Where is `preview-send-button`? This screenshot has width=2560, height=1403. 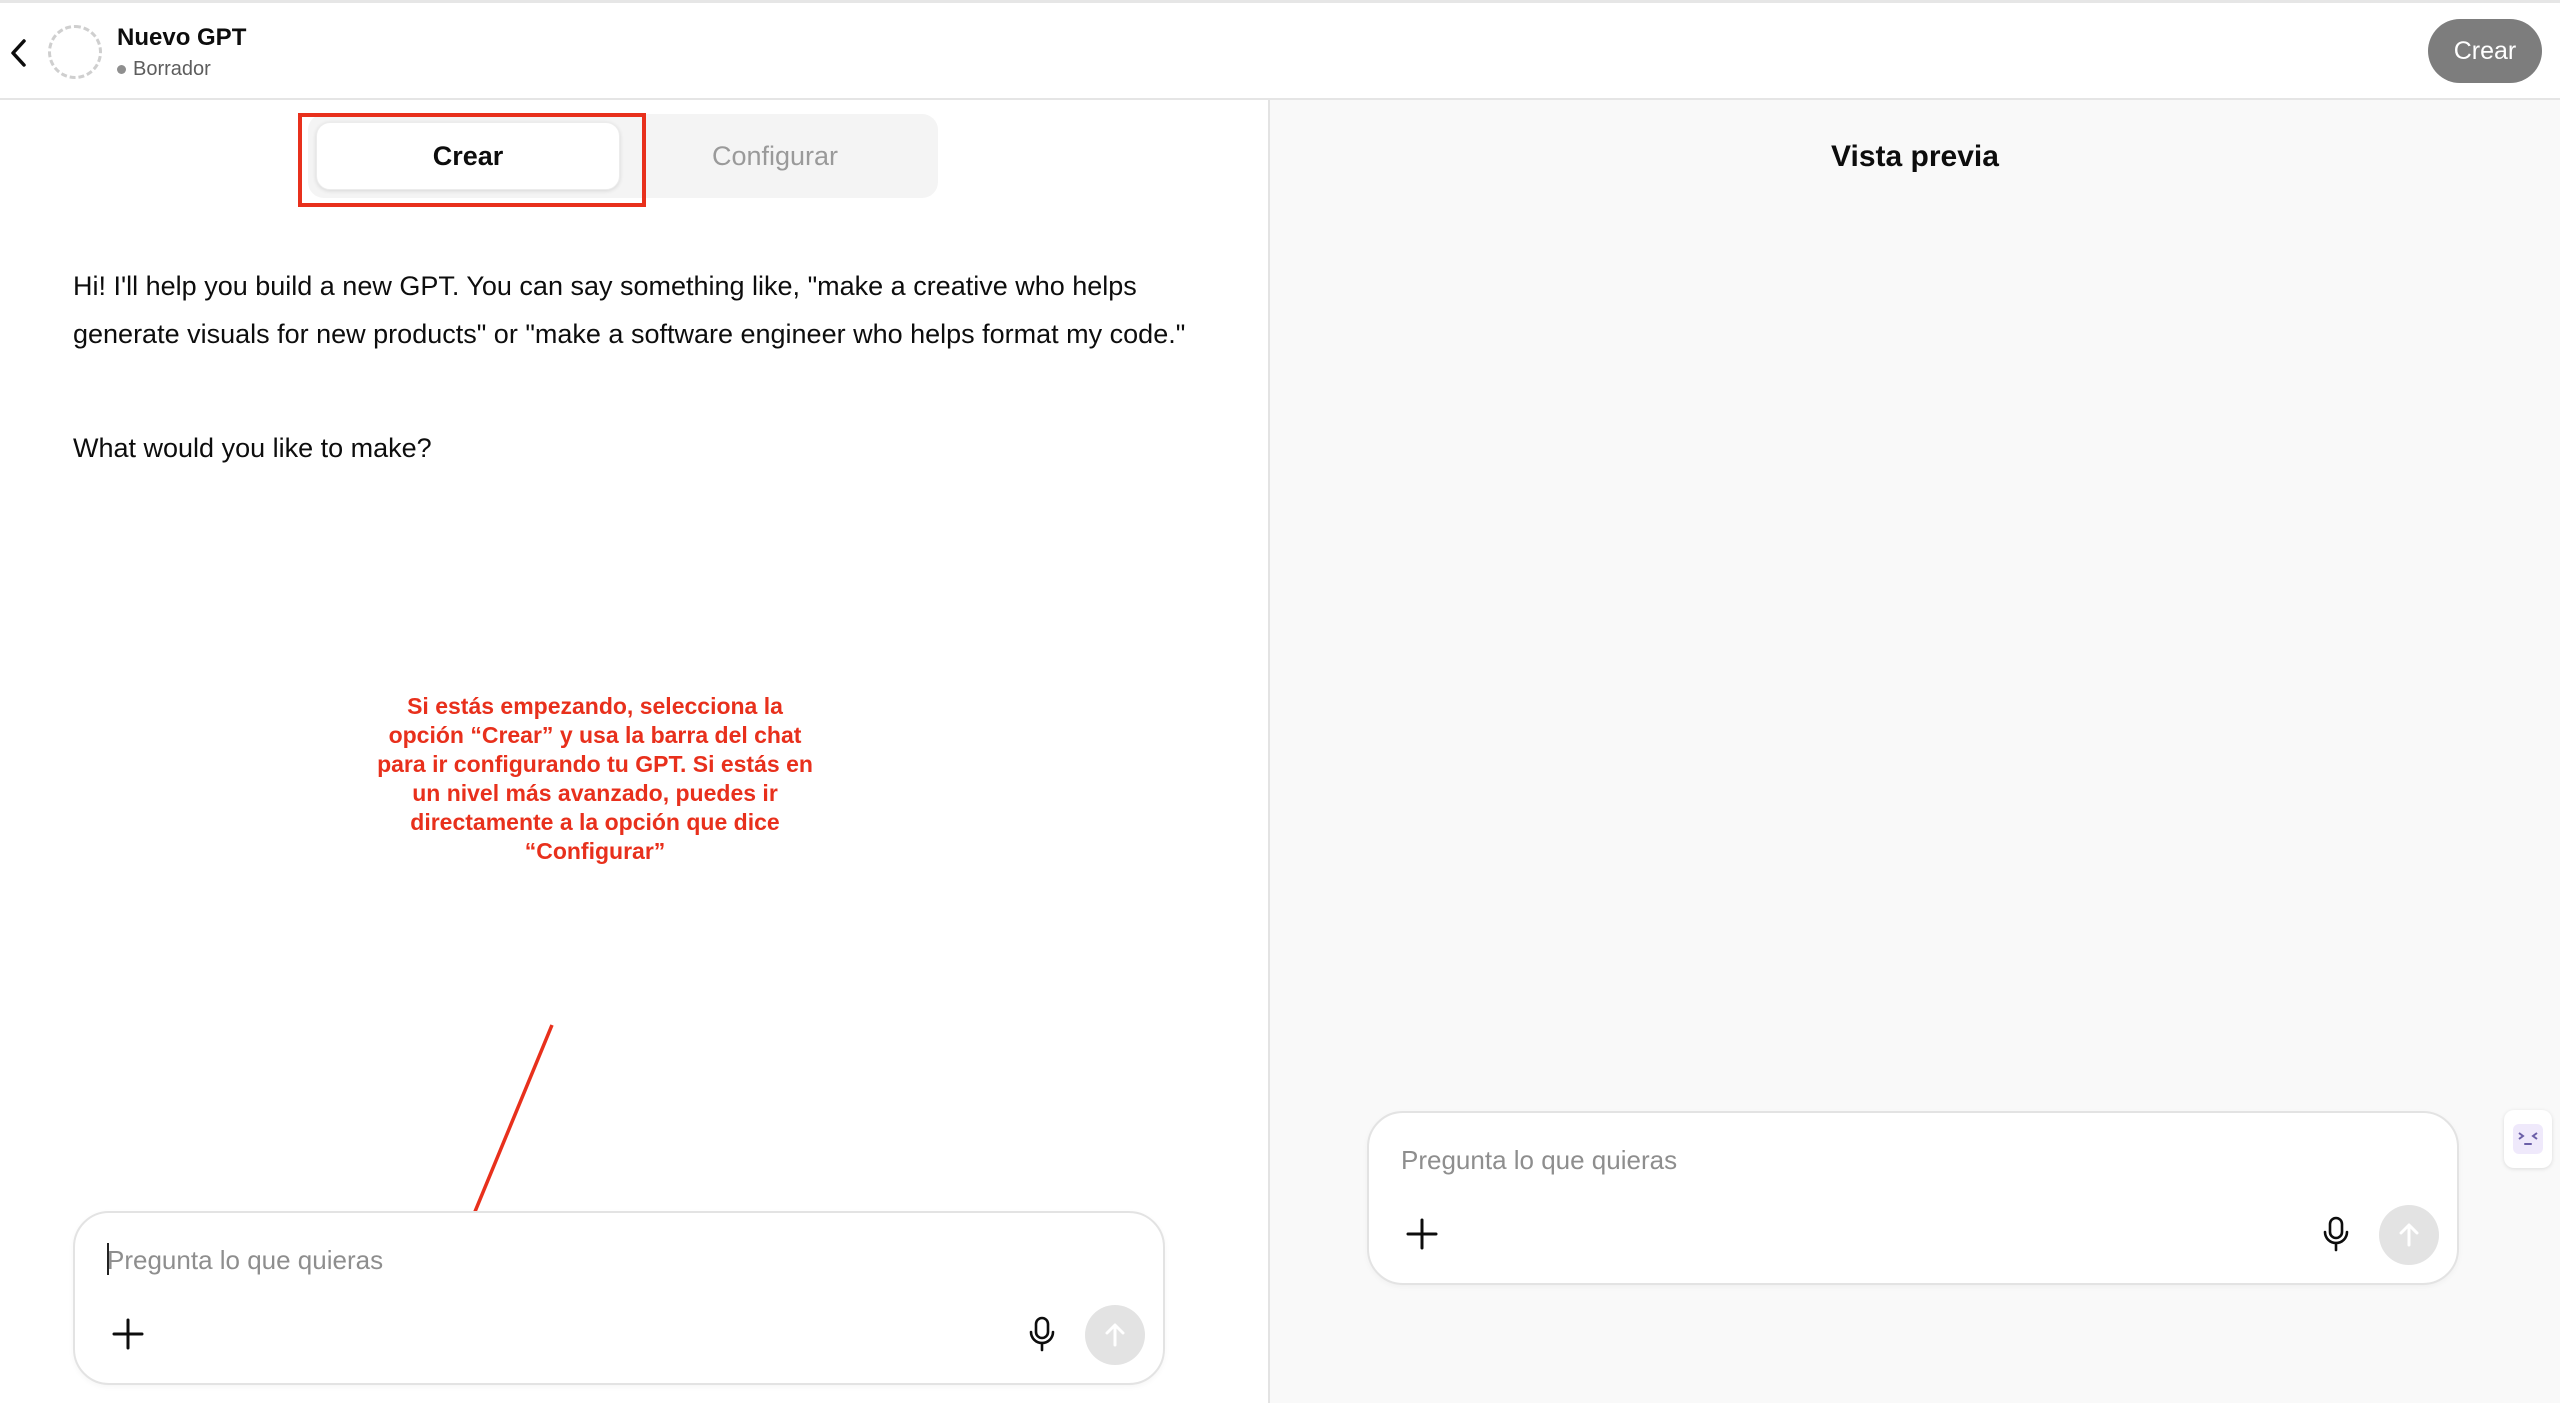 preview-send-button is located at coordinates (2409, 1235).